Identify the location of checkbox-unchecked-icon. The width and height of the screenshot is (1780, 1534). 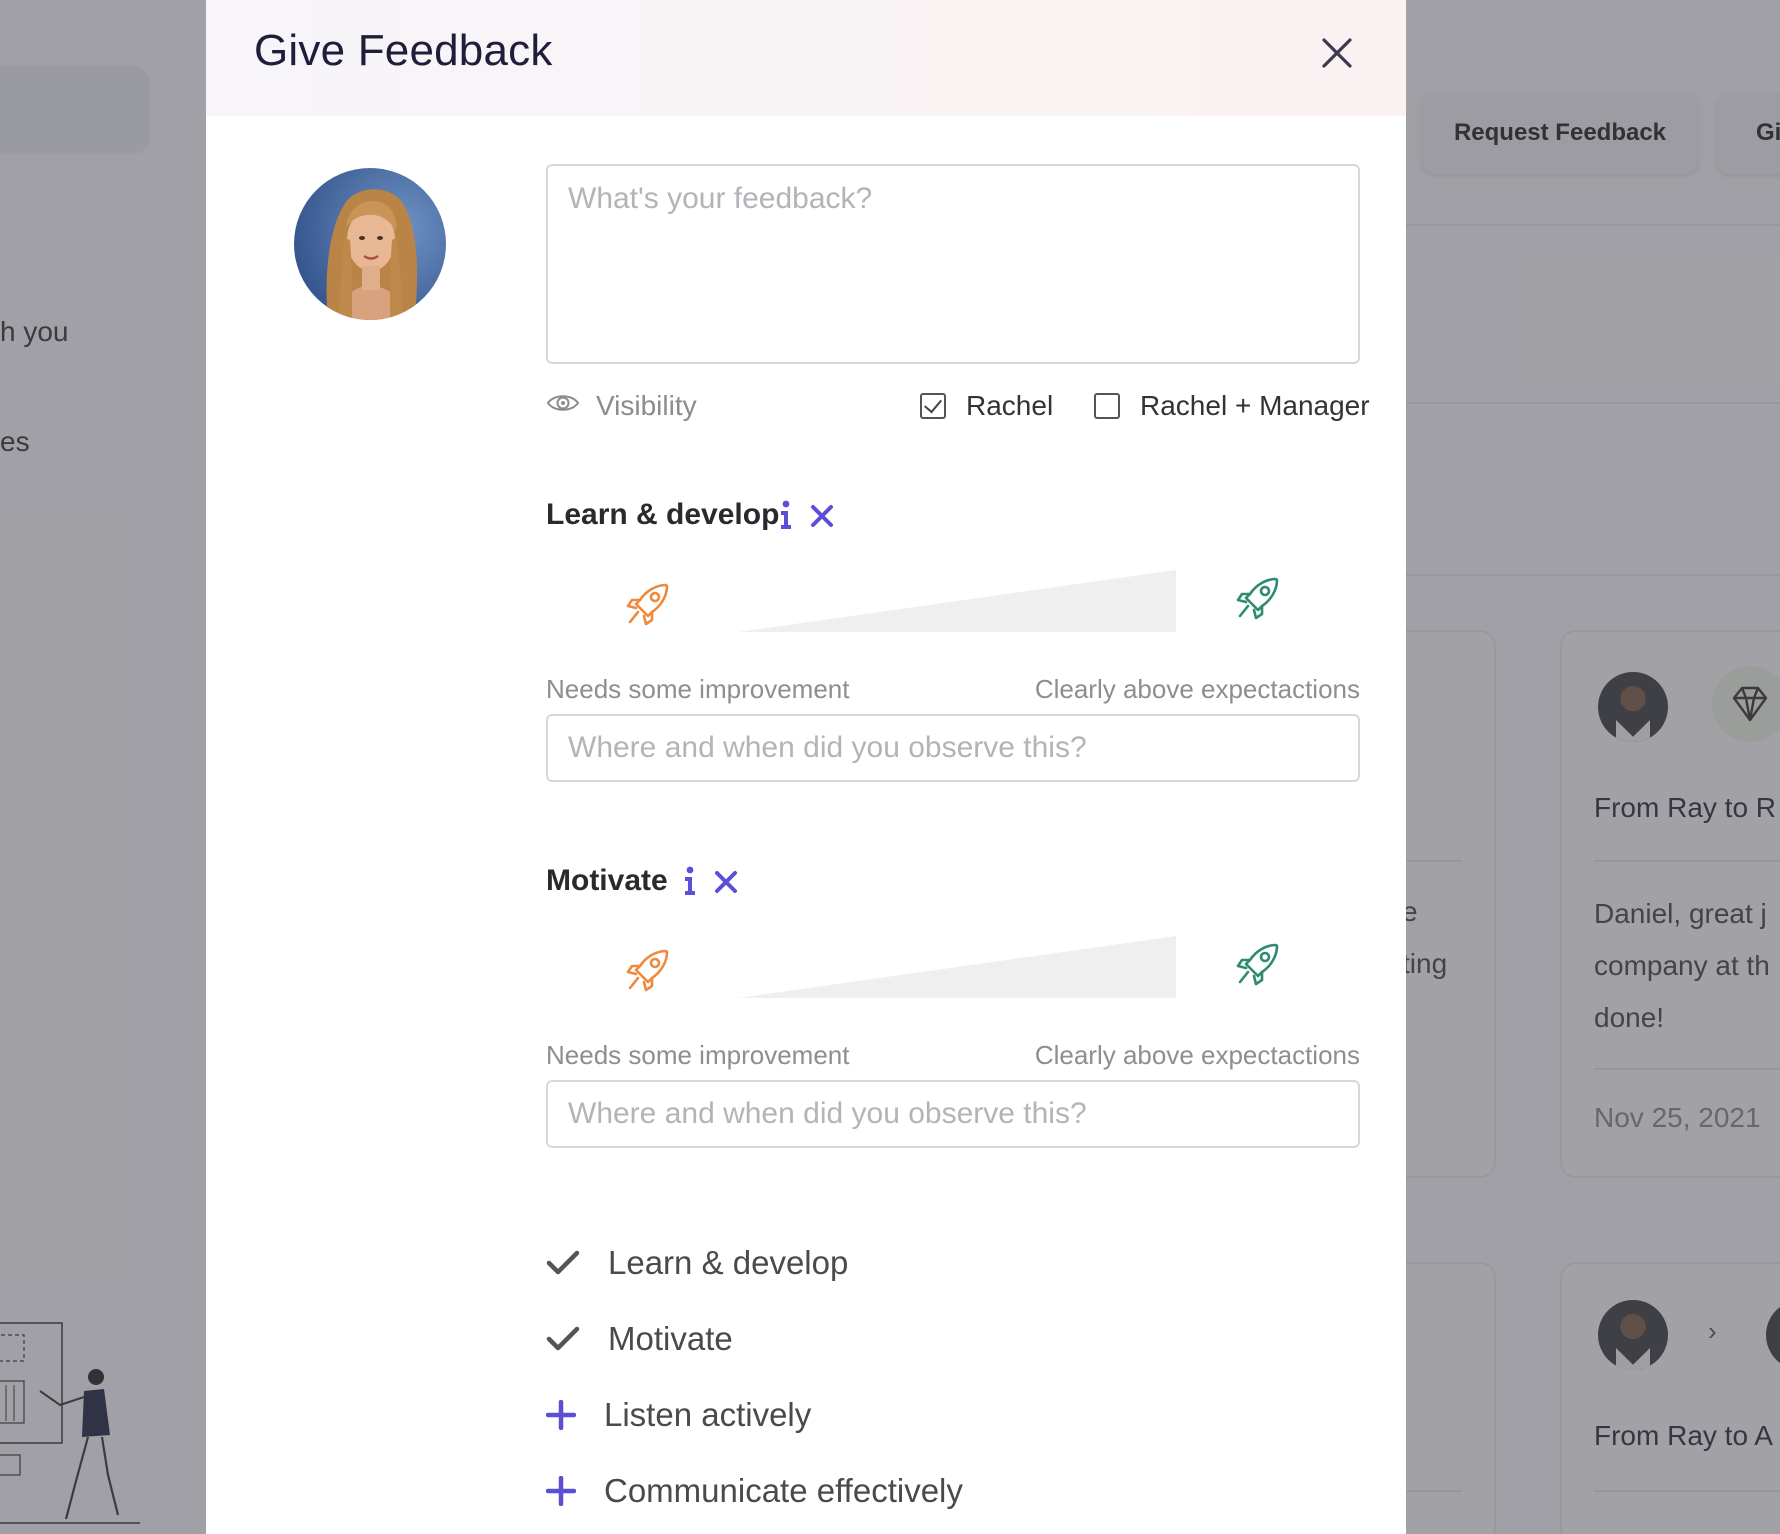
(1107, 406).